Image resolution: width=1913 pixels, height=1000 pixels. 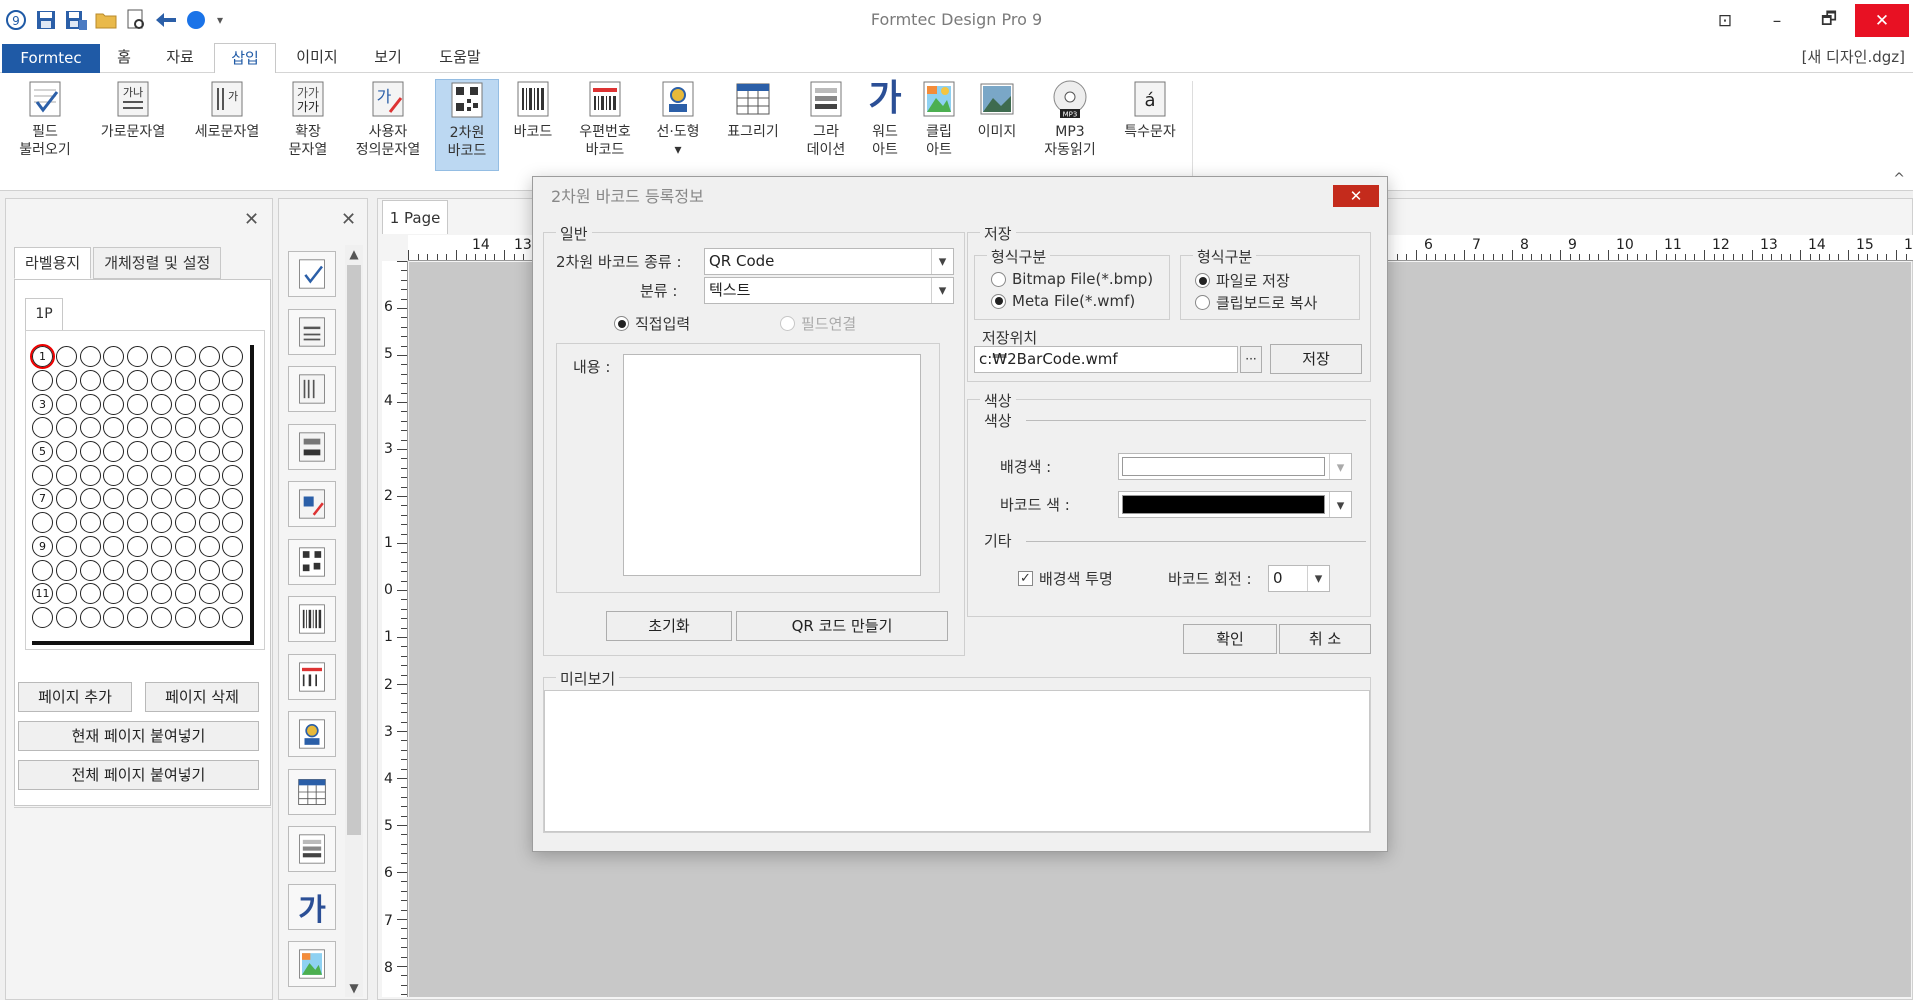 What do you see at coordinates (1777, 20) in the screenshot?
I see `minimize-button: –` at bounding box center [1777, 20].